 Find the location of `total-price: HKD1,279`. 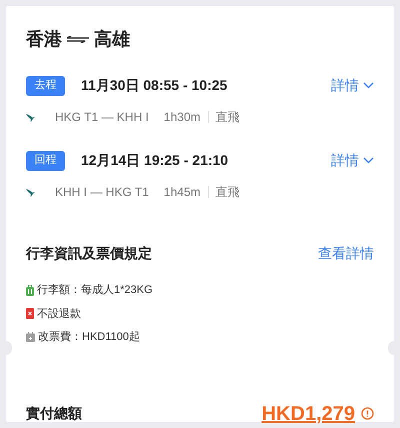

total-price: HKD1,279 is located at coordinates (308, 413).